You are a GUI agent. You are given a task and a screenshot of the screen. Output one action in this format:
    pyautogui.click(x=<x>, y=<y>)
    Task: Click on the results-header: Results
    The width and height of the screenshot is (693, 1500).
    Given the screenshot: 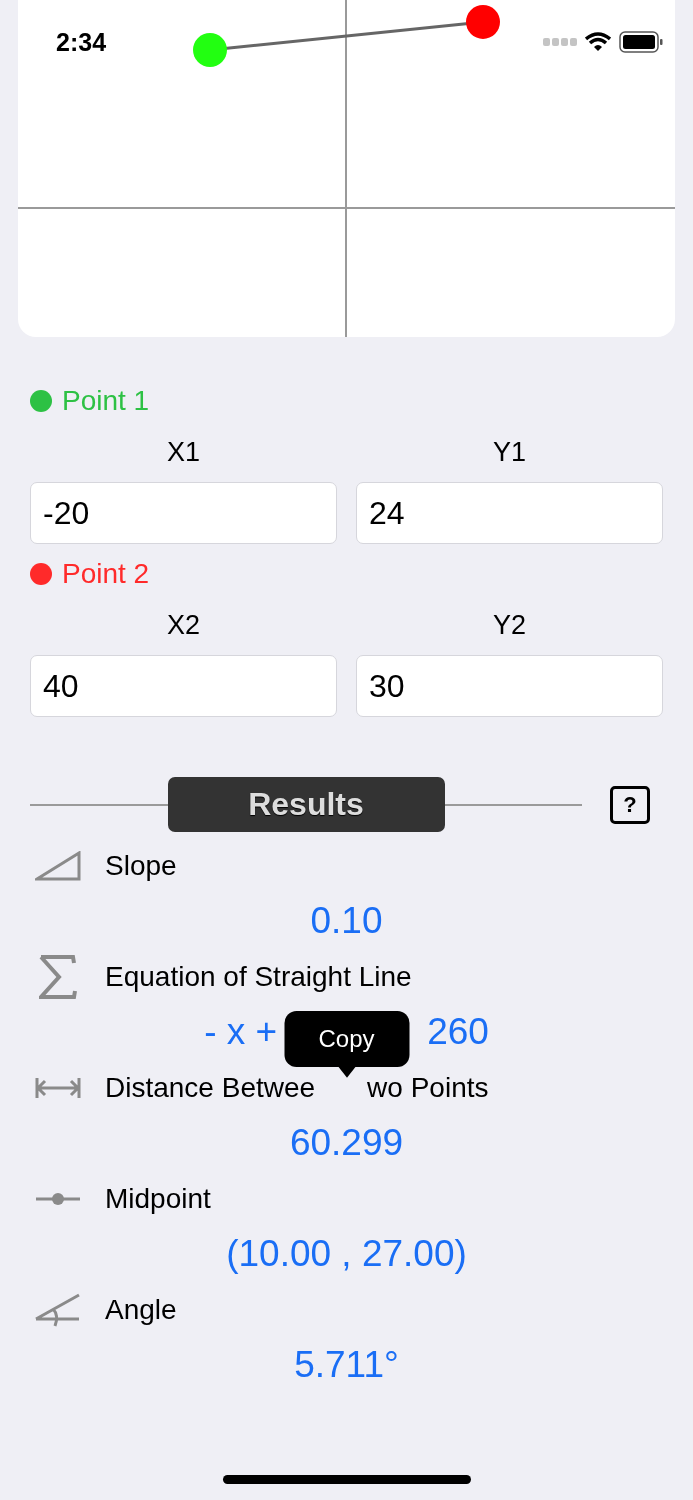 What is the action you would take?
    pyautogui.click(x=306, y=804)
    